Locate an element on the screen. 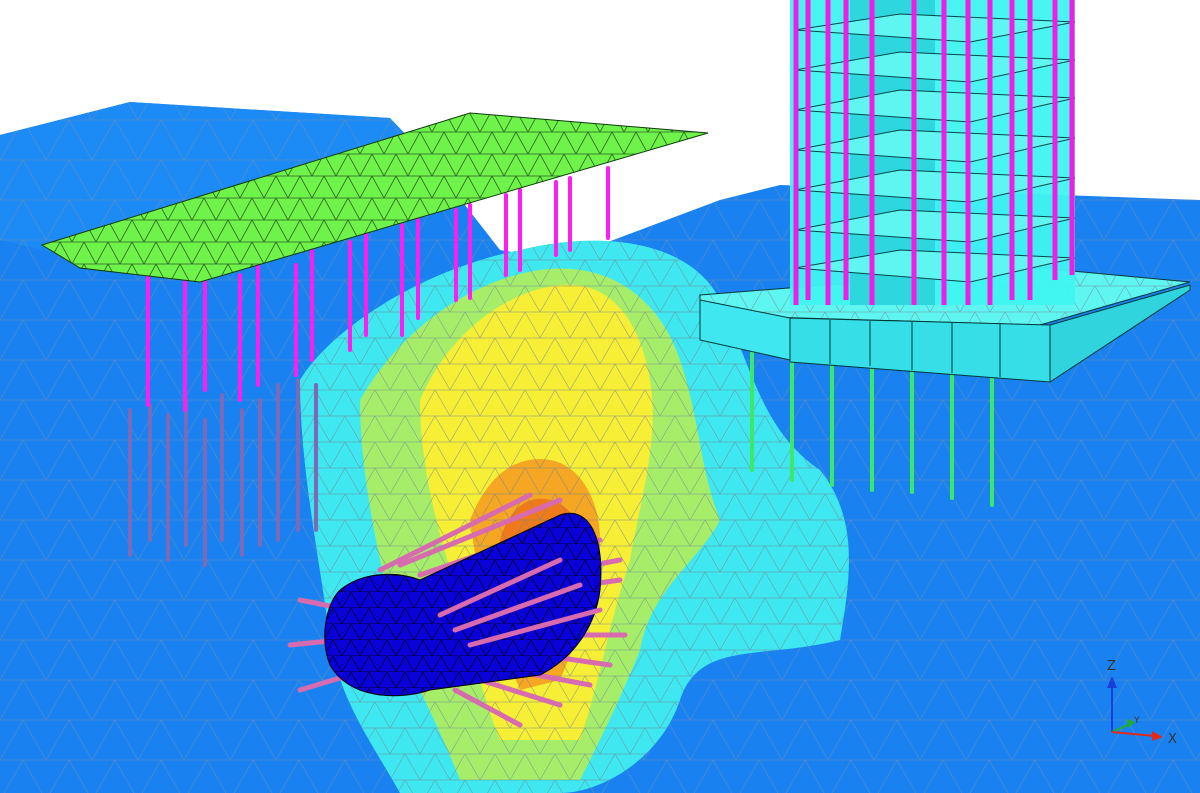 The height and width of the screenshot is (793, 1200). y-axis-label: Y is located at coordinates (1136, 721).